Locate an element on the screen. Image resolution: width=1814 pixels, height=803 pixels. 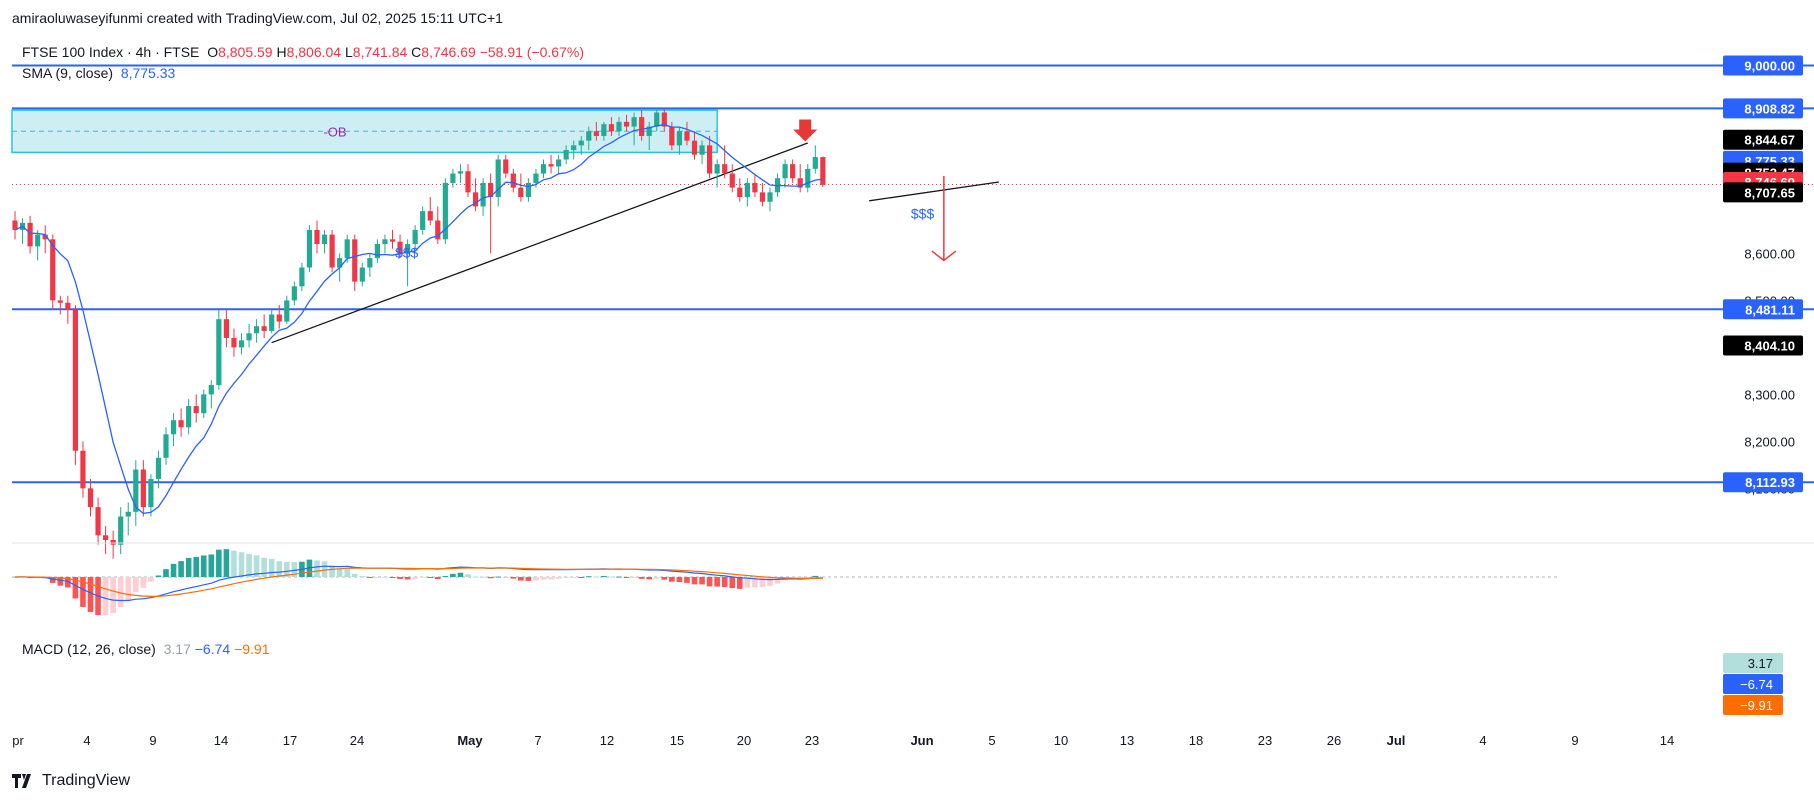
sma-legend: SMA (9, close) 8,775.33 is located at coordinates (98, 73).